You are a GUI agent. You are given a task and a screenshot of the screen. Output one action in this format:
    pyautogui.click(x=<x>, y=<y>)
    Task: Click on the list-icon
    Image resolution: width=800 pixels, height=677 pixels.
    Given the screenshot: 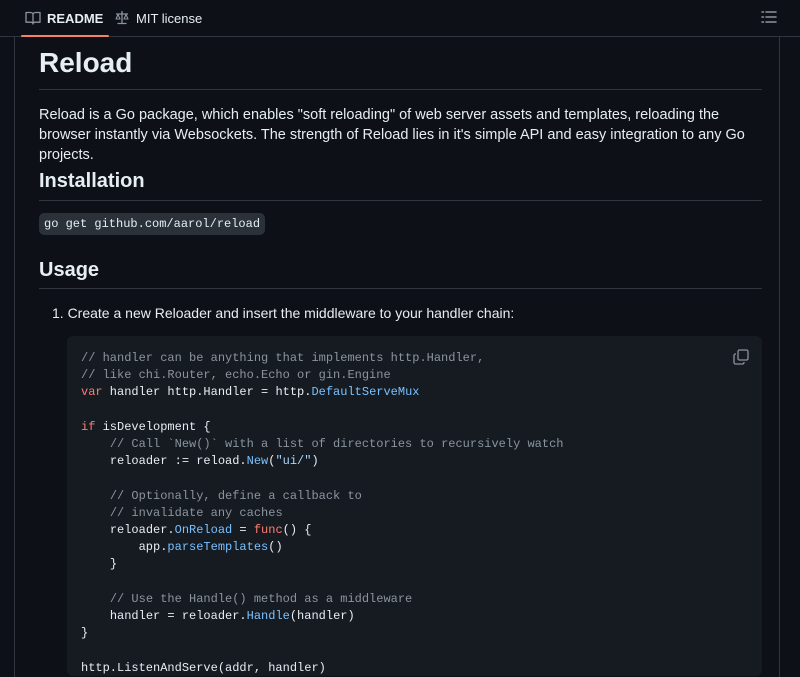 What is the action you would take?
    pyautogui.click(x=769, y=20)
    